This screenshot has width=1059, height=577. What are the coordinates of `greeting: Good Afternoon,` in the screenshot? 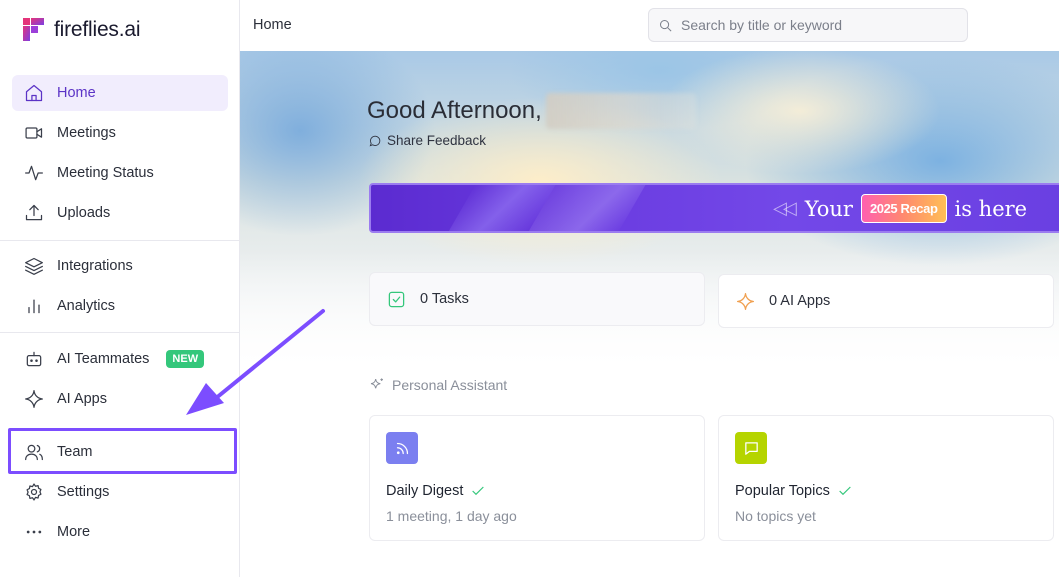 It's located at (531, 111).